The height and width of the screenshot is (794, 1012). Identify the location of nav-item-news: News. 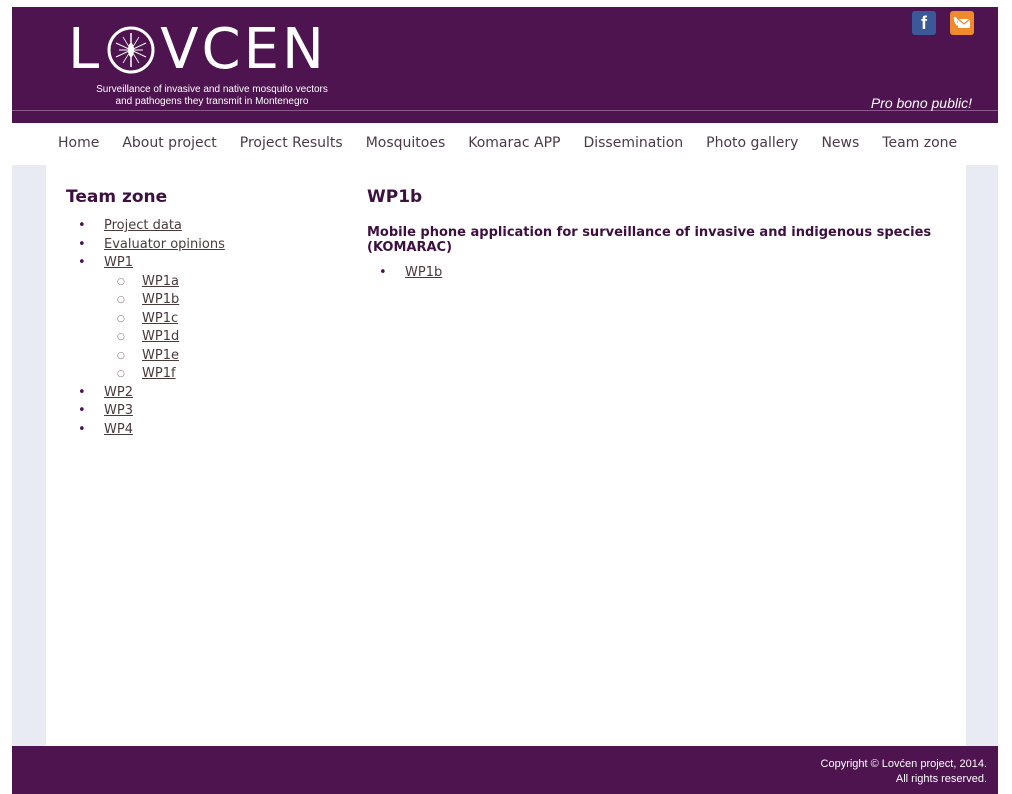
(840, 143).